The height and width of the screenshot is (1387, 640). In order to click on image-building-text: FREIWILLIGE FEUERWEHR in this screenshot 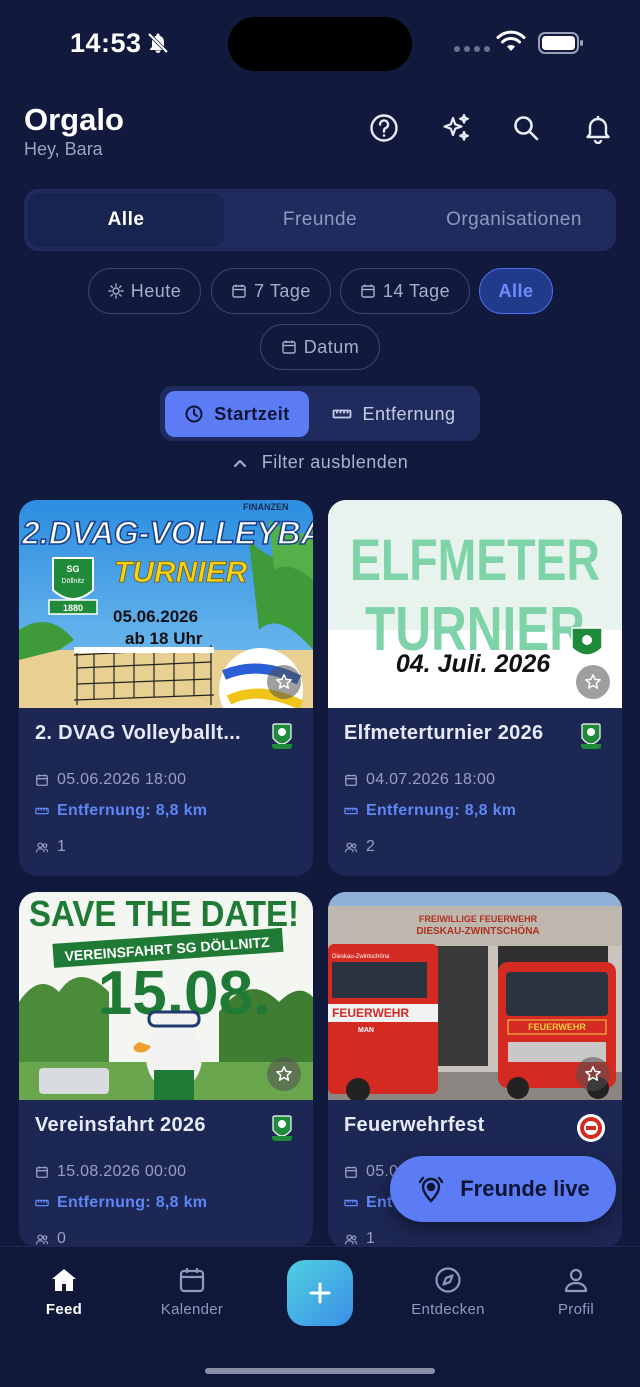, I will do `click(478, 919)`.